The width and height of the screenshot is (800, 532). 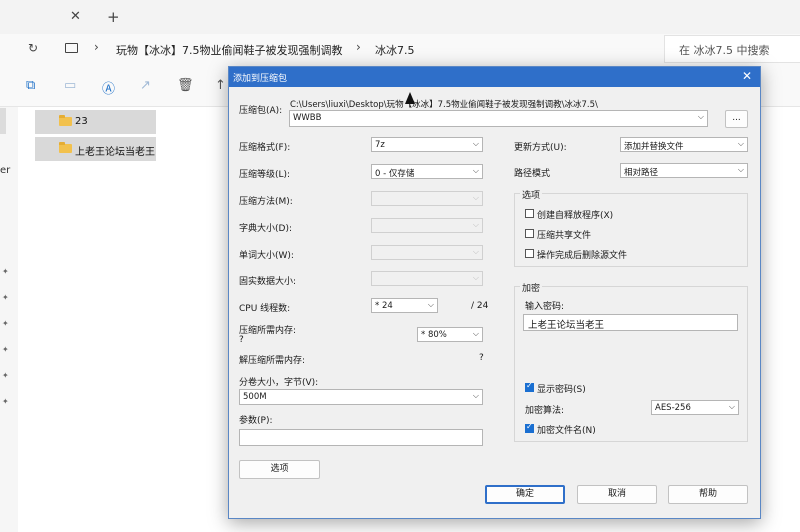 What do you see at coordinates (673, 408) in the screenshot?
I see `encryption-method-value: AES-256` at bounding box center [673, 408].